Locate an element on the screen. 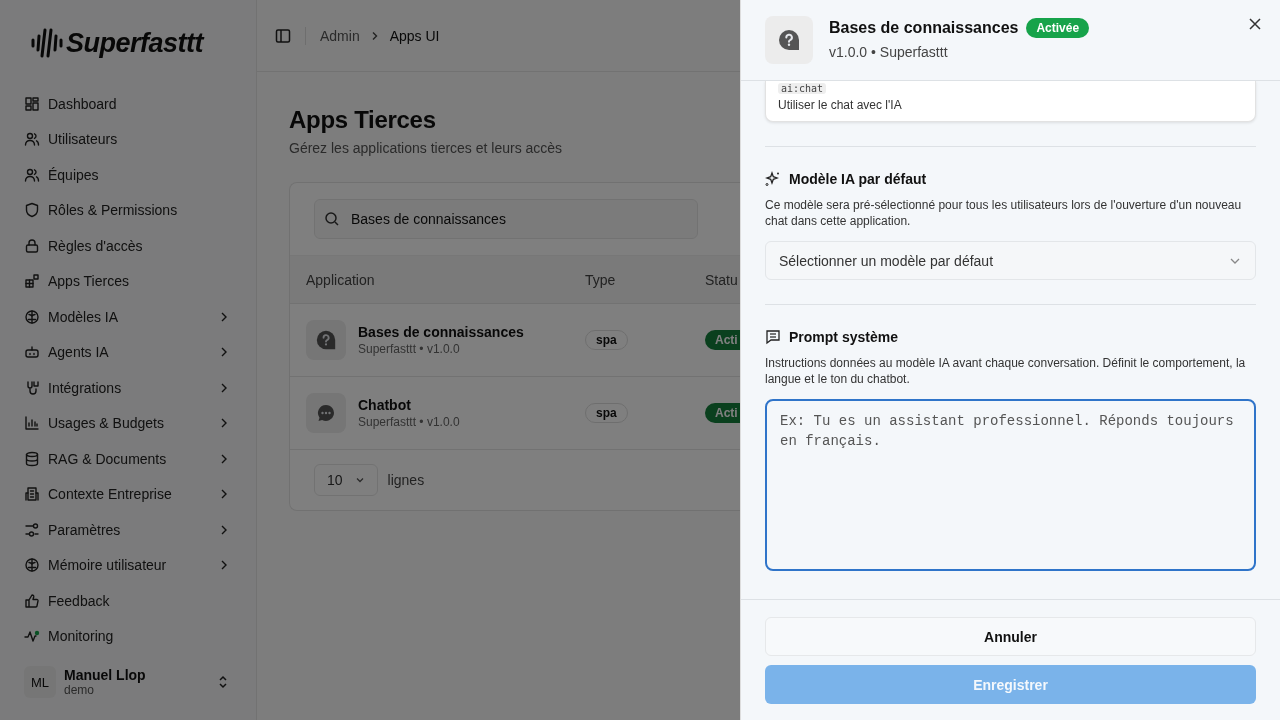 The image size is (1280, 720). nav-item: Règles d'accès is located at coordinates (132, 246).